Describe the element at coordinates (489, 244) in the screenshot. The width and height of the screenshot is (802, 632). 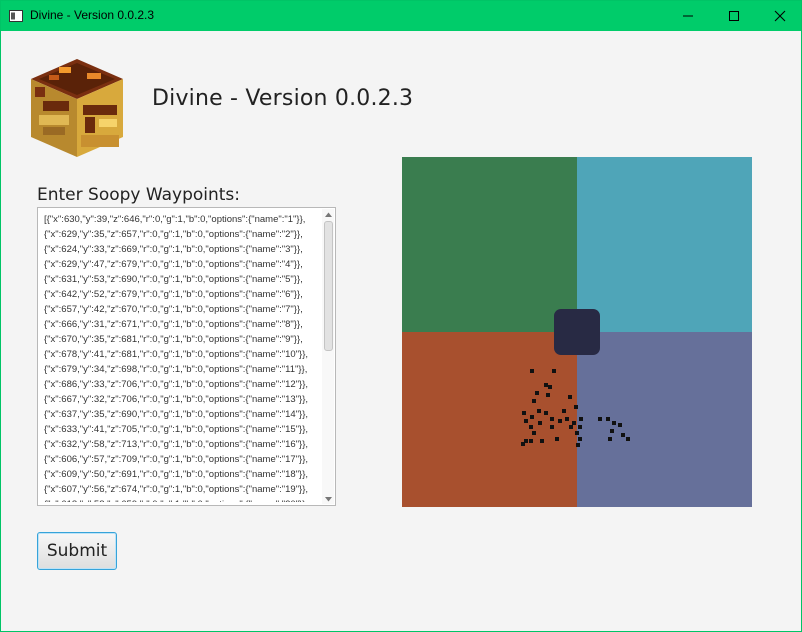
I see `map-quadrant-top-left` at that location.